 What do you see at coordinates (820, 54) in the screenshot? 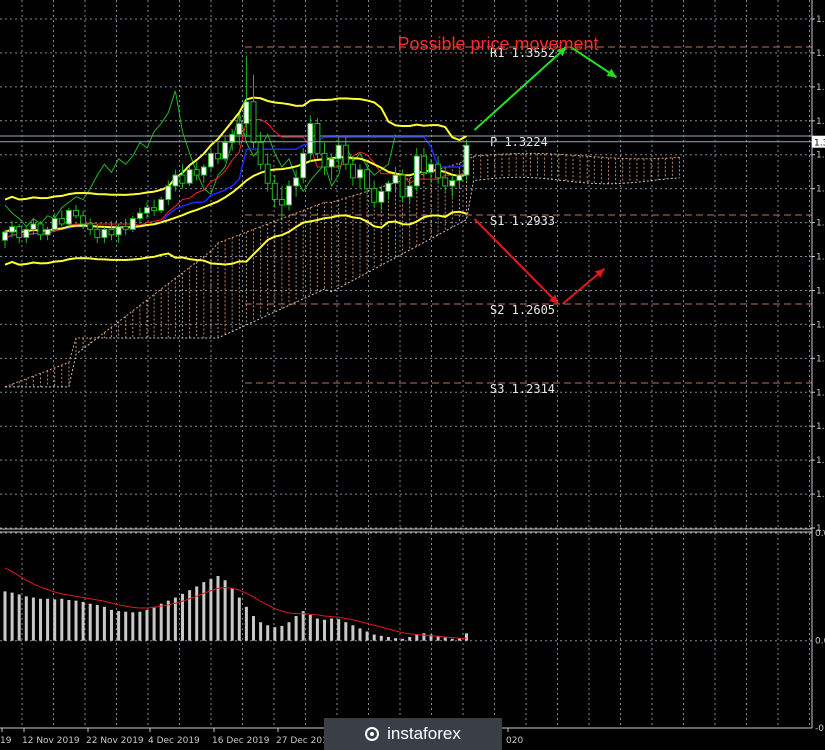
I see `price-tick-label: 1.3530` at bounding box center [820, 54].